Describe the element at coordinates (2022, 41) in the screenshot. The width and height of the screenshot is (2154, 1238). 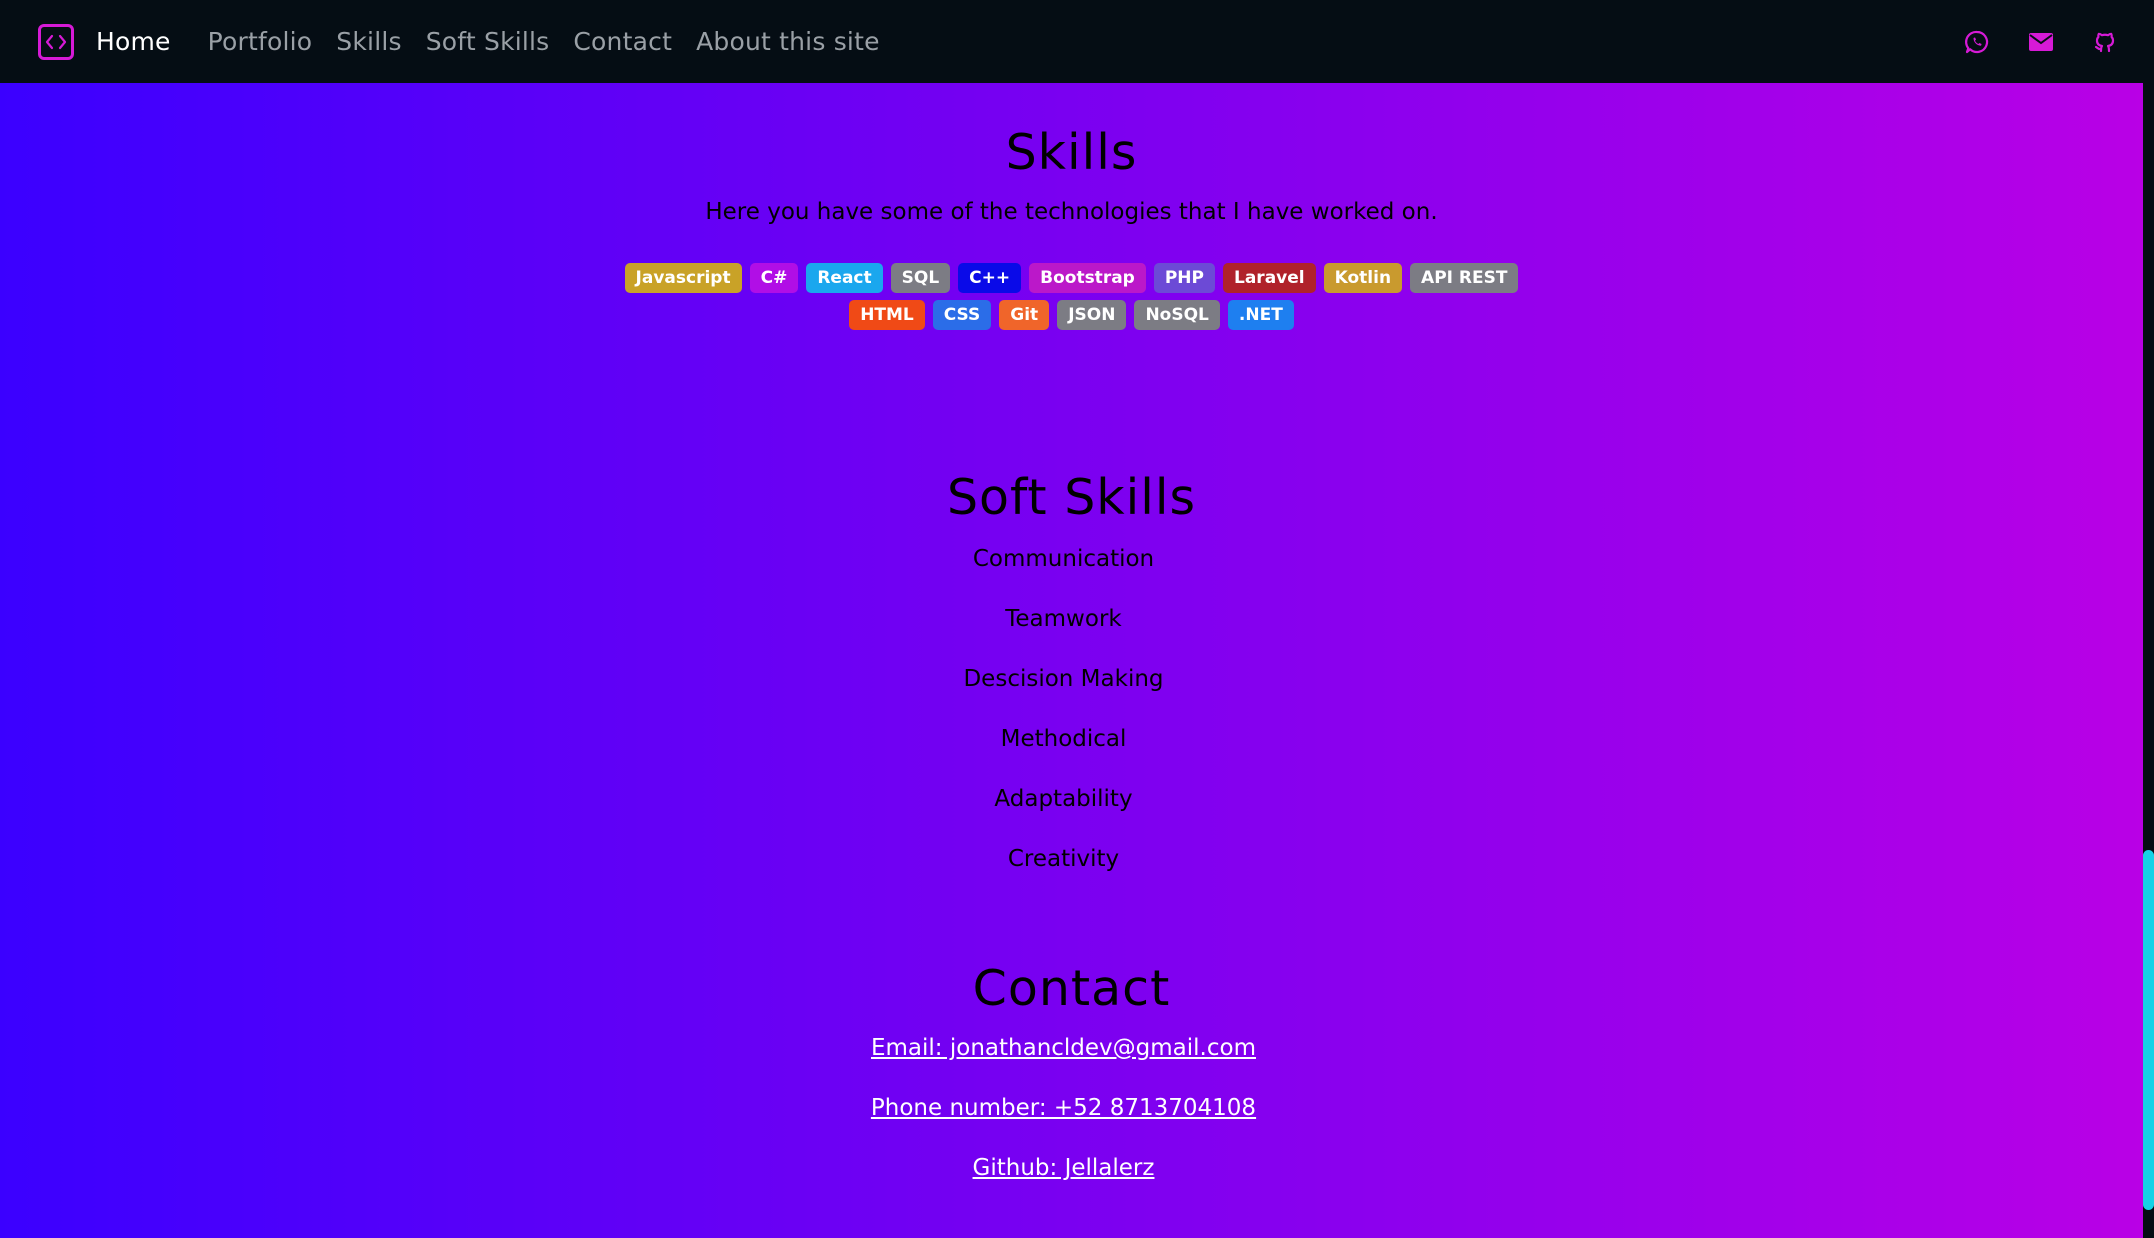
I see `social-icons` at that location.